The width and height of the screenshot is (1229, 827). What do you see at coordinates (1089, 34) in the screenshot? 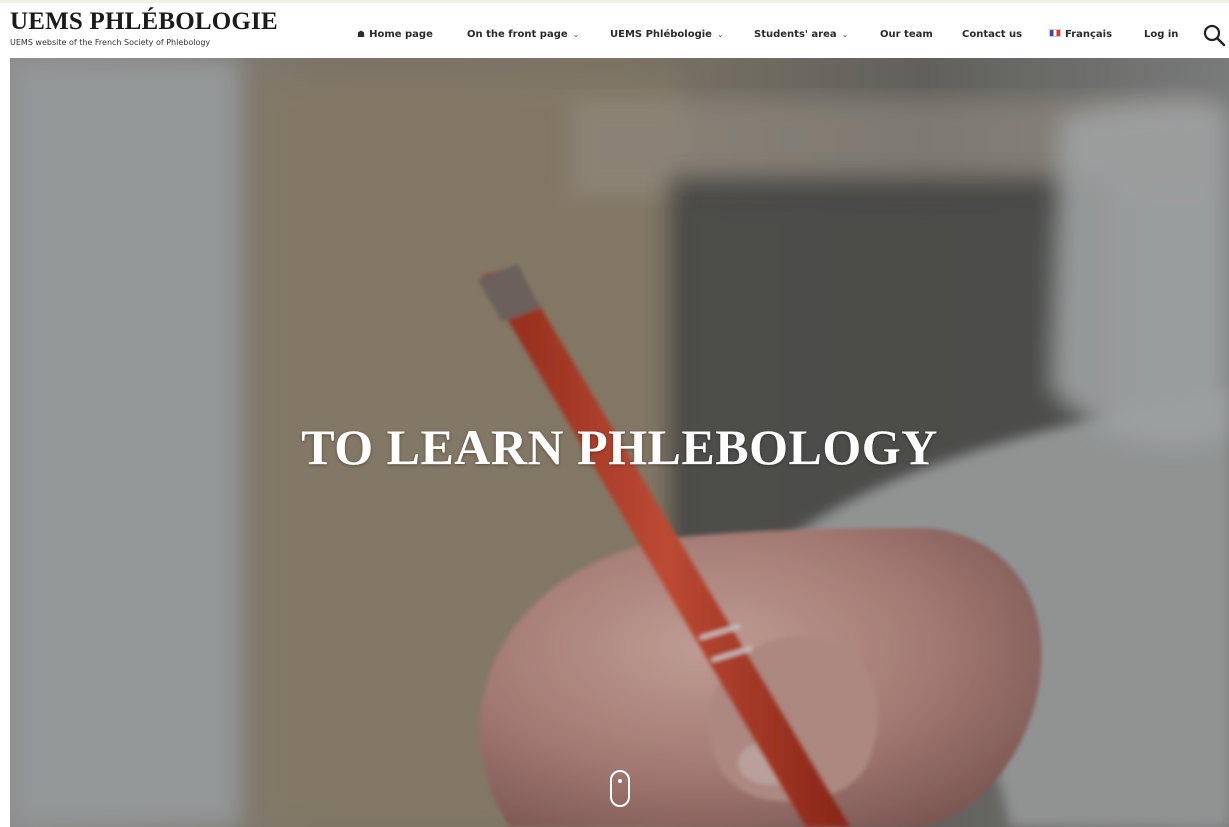
I see `nav-language-label: Français` at bounding box center [1089, 34].